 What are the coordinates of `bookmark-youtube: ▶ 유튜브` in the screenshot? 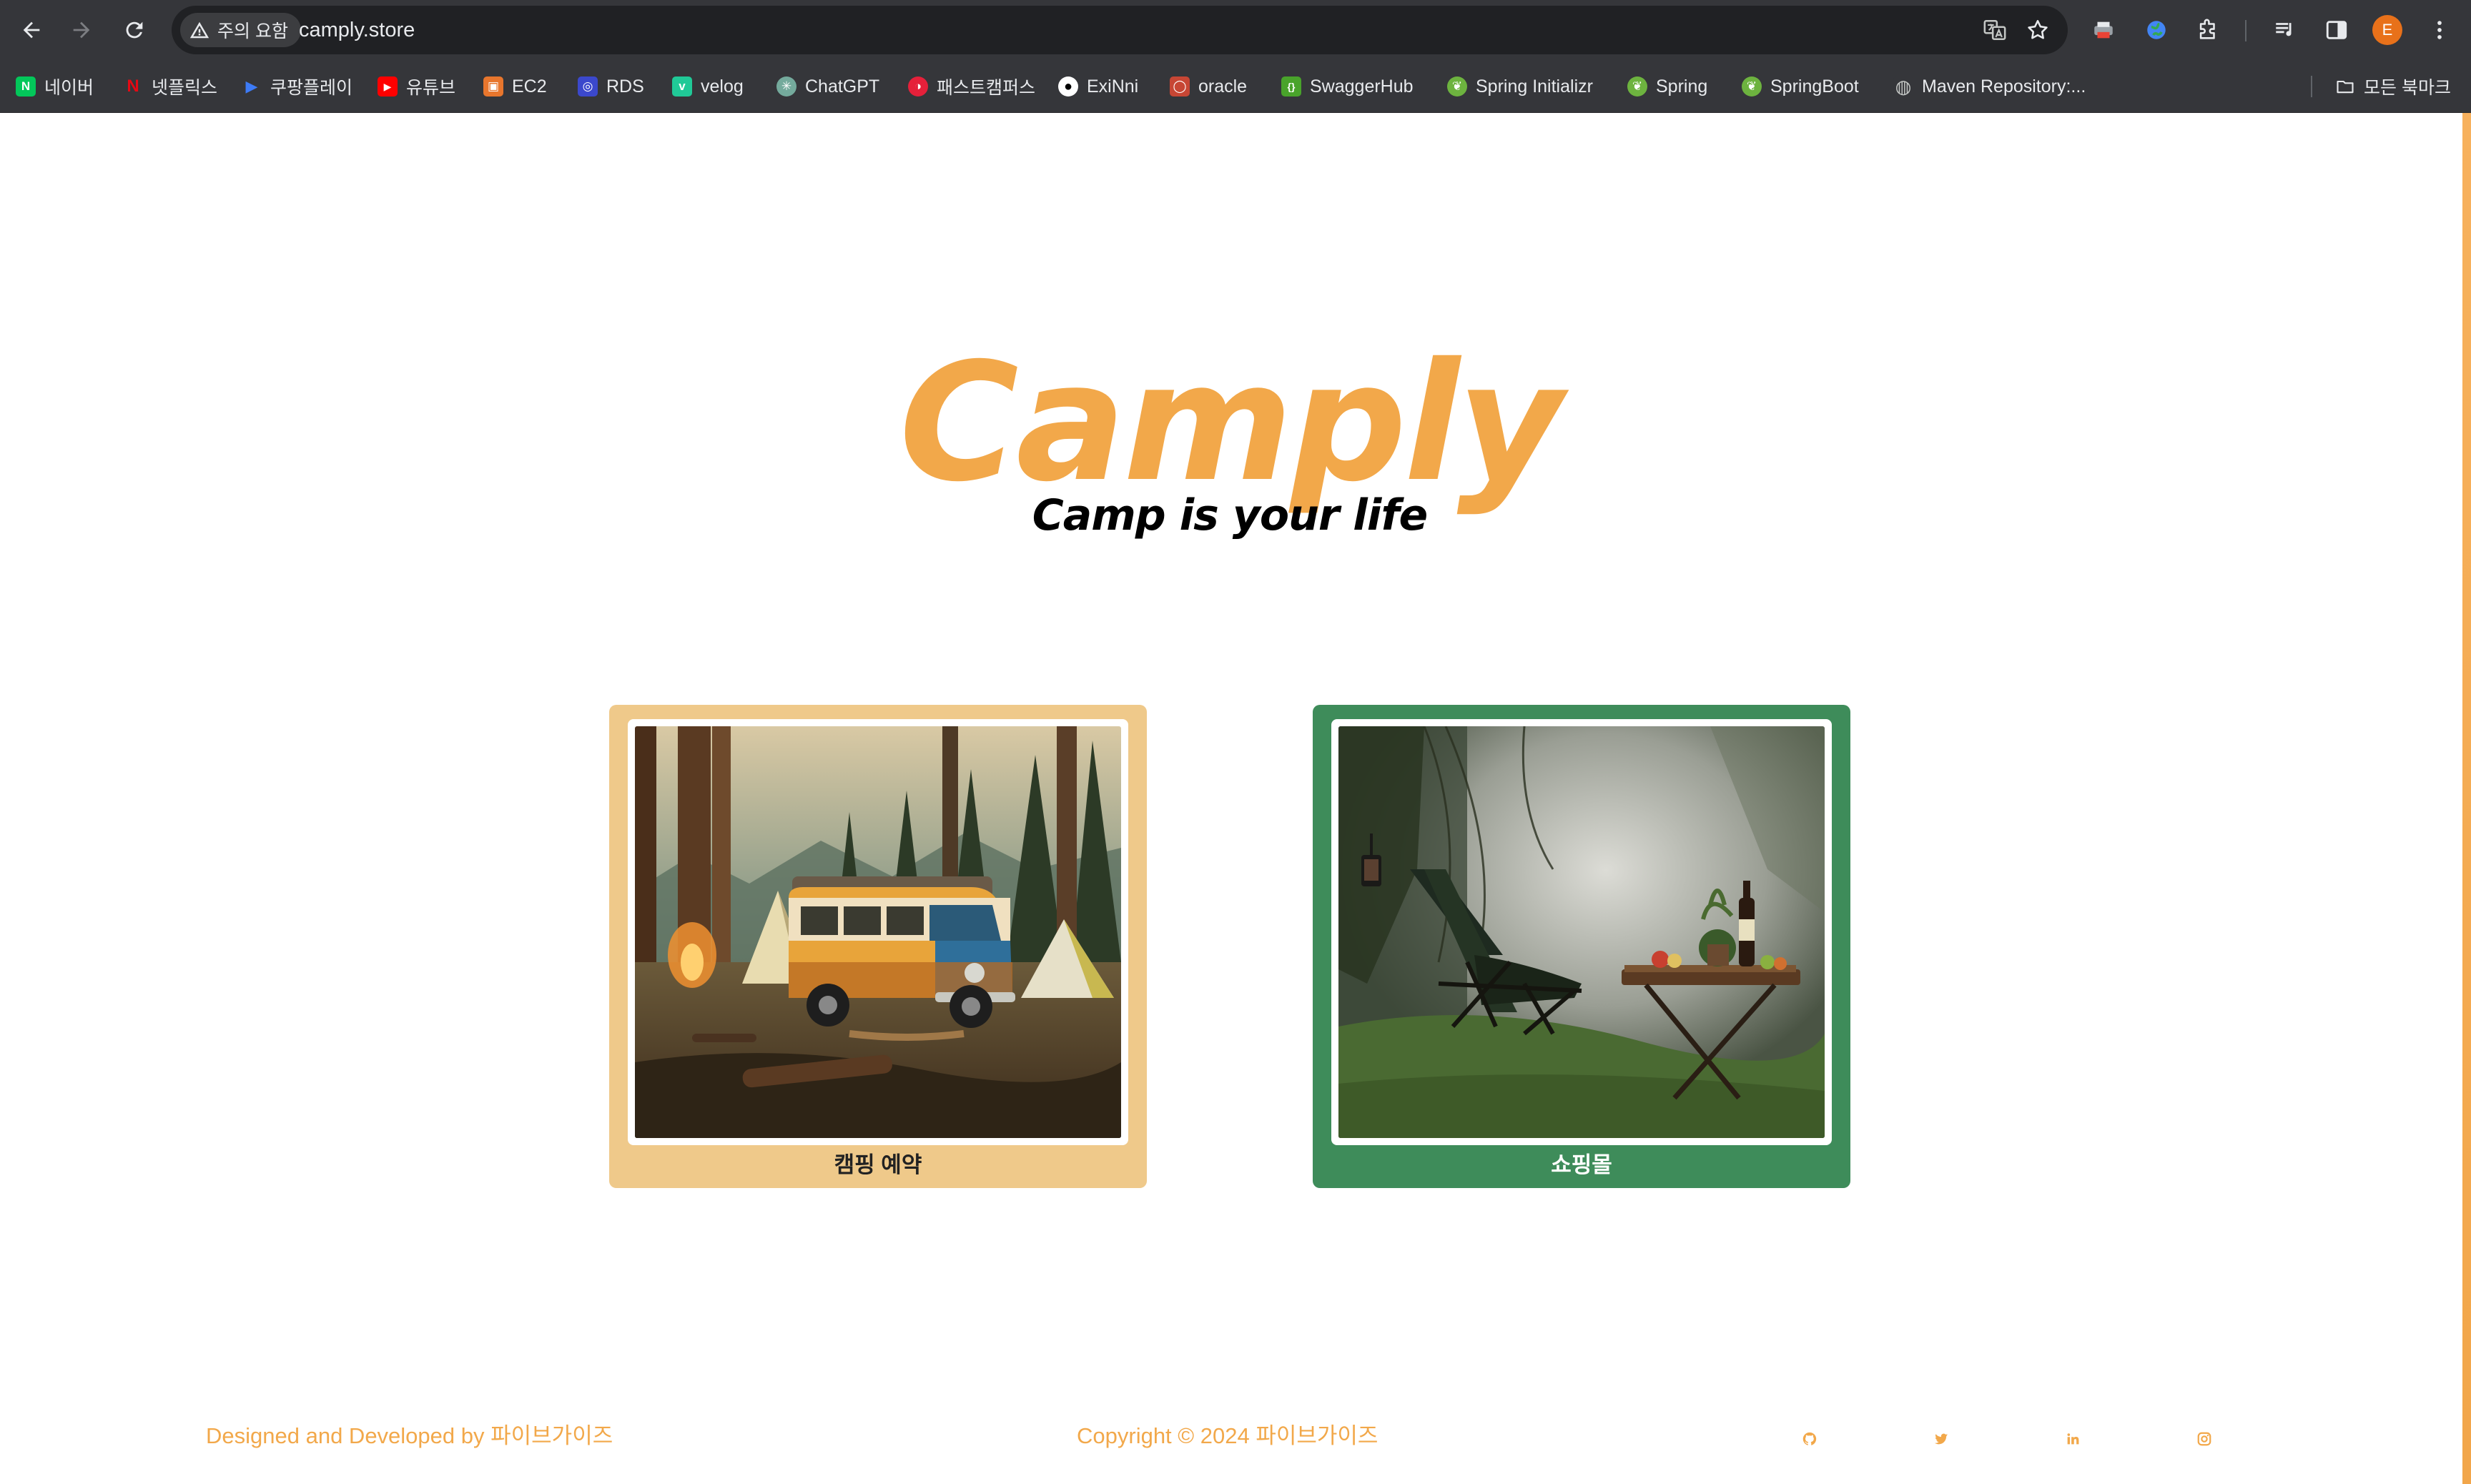 It's located at (416, 86).